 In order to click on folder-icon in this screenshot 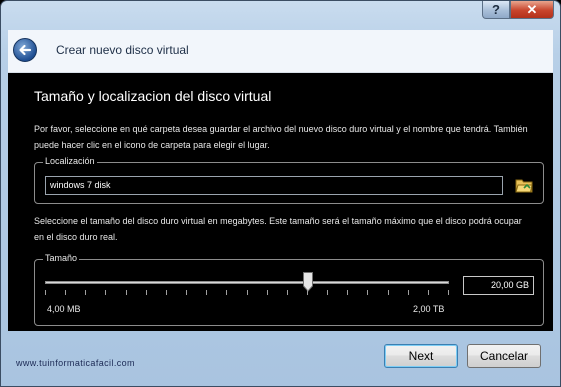, I will do `click(524, 186)`.